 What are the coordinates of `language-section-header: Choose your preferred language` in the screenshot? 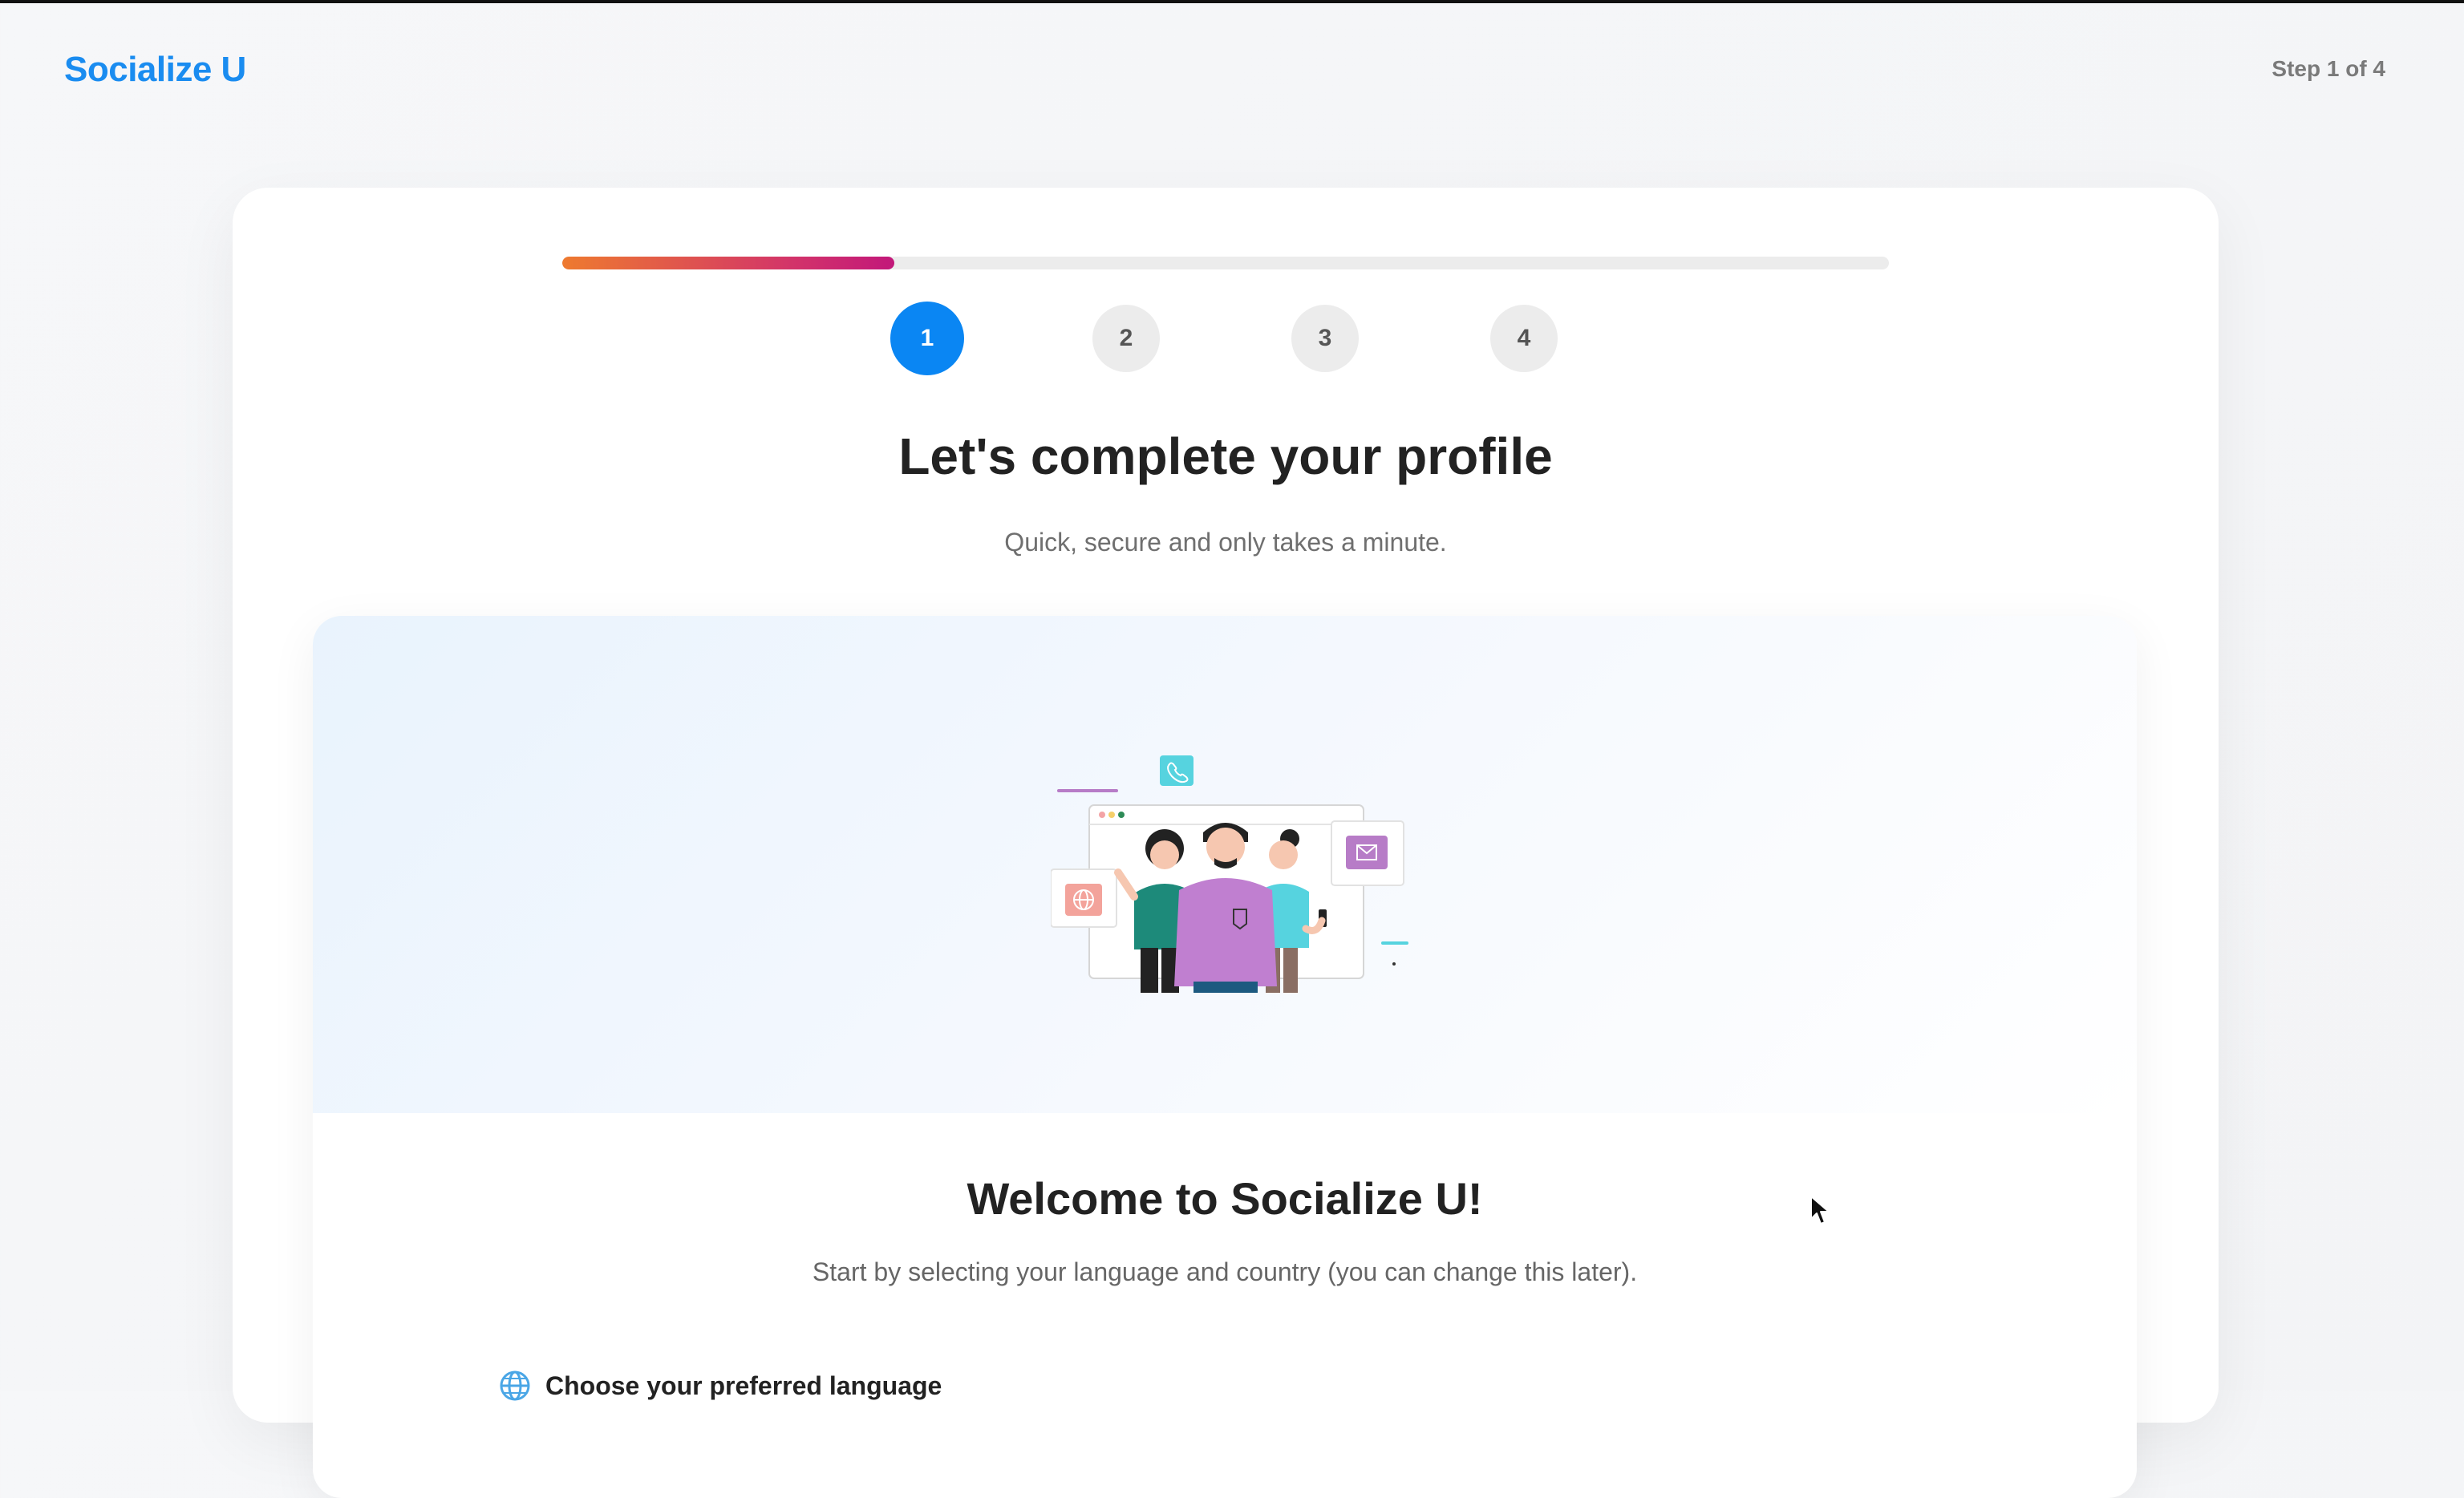 It's located at (720, 1386).